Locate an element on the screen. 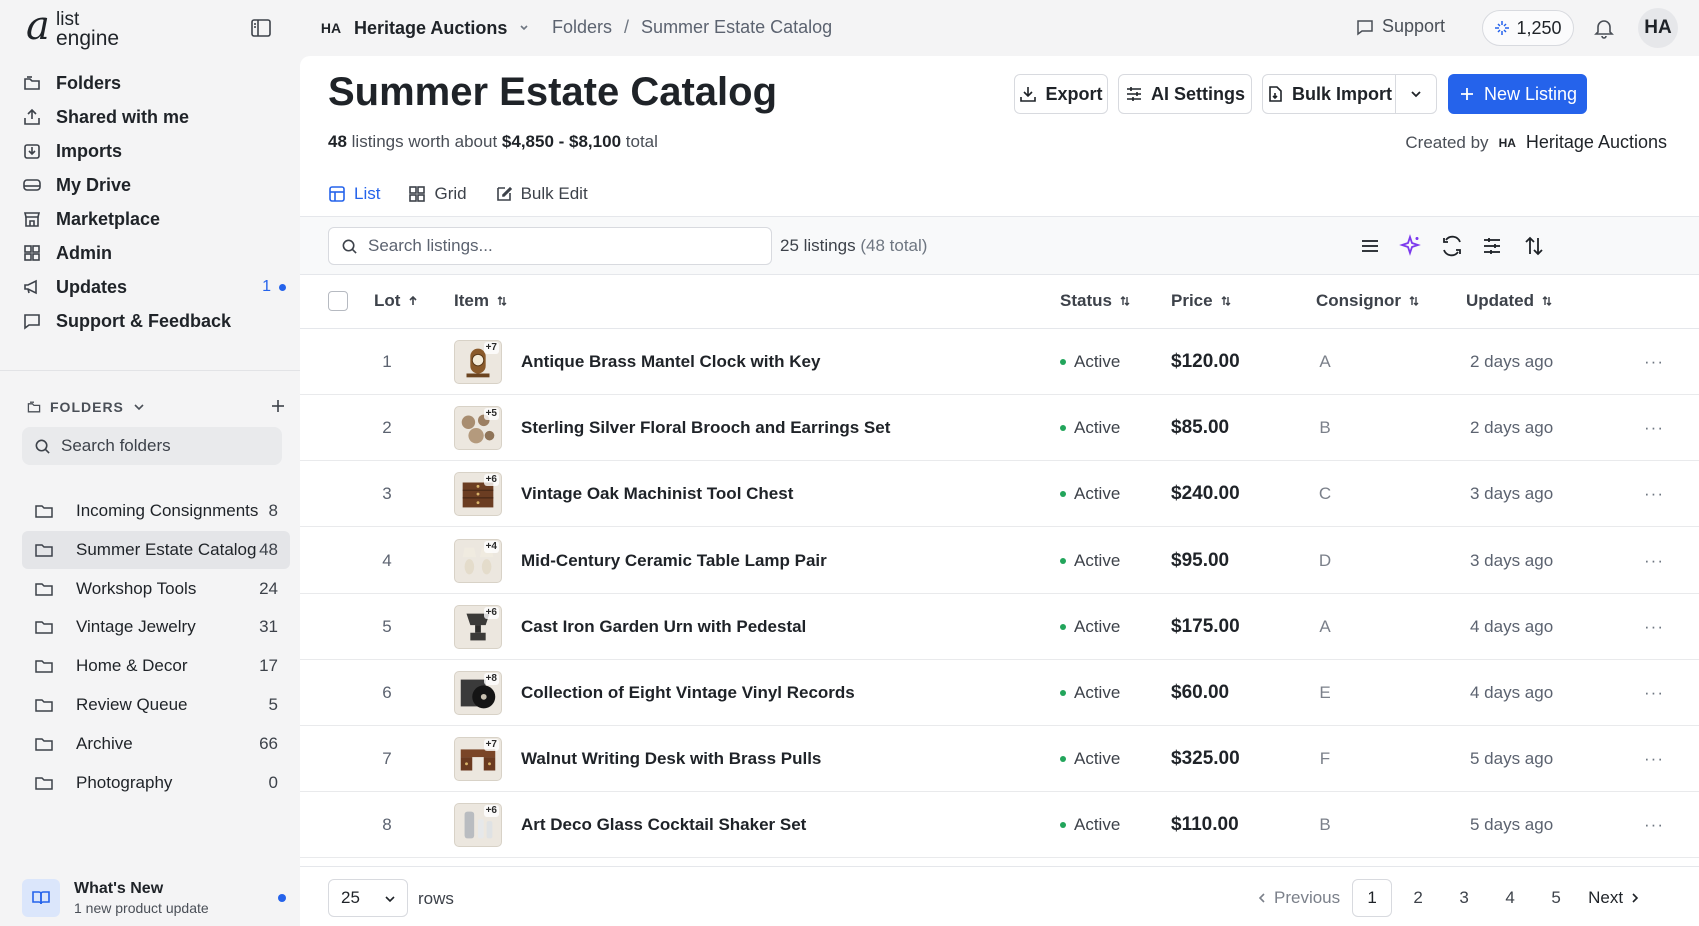 This screenshot has width=1699, height=926. column-item: Item is located at coordinates (481, 301).